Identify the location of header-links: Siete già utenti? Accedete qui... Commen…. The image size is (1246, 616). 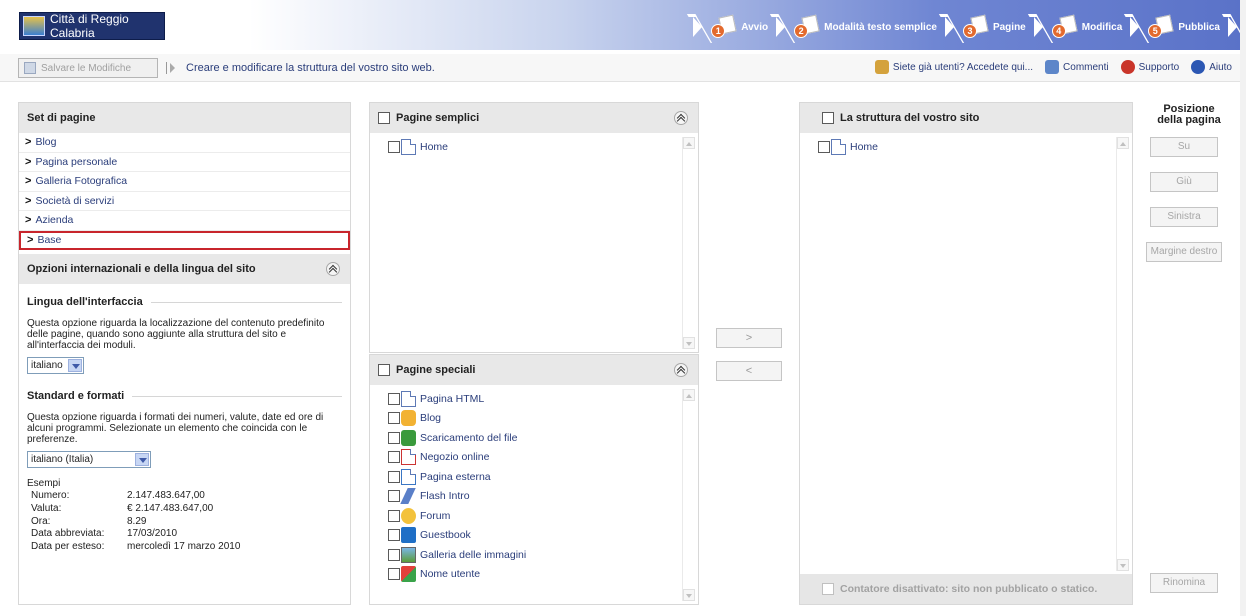
(1053, 67).